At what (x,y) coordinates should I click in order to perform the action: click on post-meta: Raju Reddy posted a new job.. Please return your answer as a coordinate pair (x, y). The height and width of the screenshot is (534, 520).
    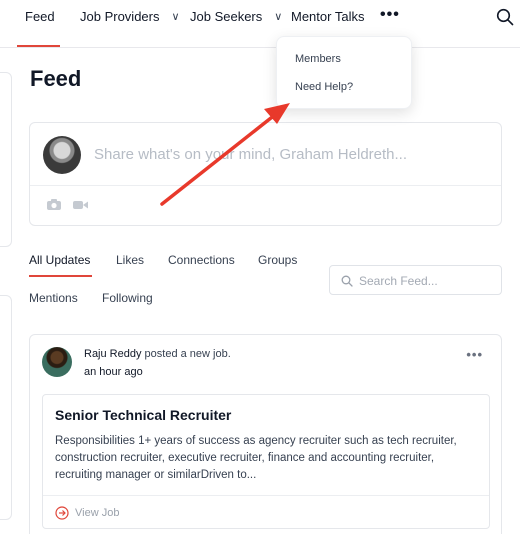
    Looking at the image, I should click on (157, 354).